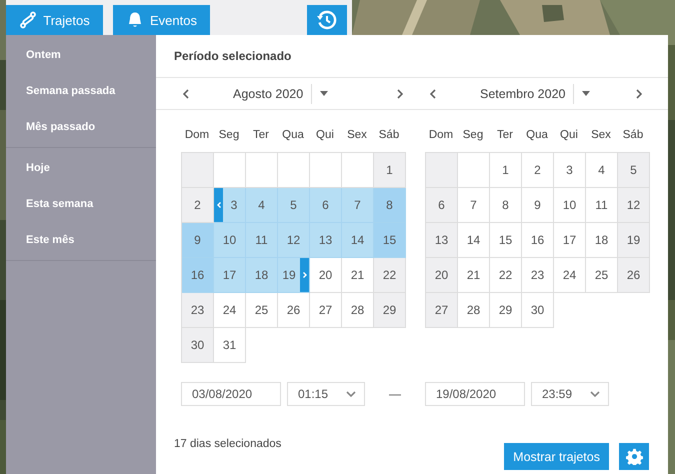  What do you see at coordinates (475, 394) in the screenshot?
I see `end-date-field: 19/08/2020` at bounding box center [475, 394].